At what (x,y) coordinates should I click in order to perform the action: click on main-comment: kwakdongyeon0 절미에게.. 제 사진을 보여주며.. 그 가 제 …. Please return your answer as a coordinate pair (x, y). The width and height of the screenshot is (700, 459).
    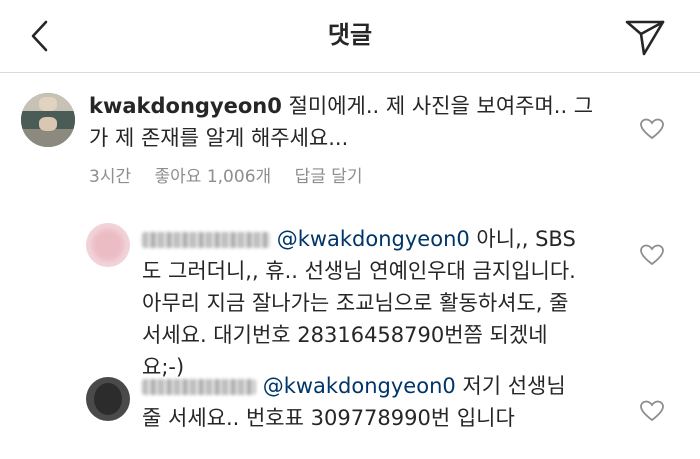
    Looking at the image, I should click on (341, 122).